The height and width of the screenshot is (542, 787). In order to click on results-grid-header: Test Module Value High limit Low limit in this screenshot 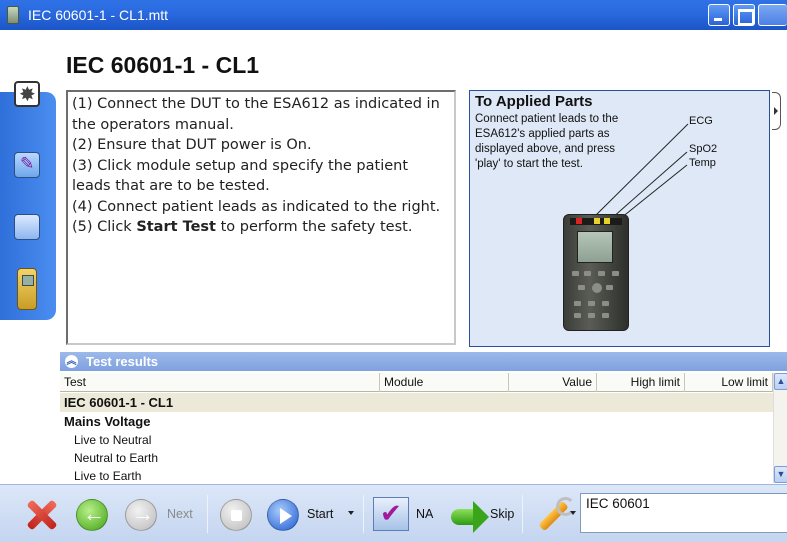, I will do `click(423, 382)`.